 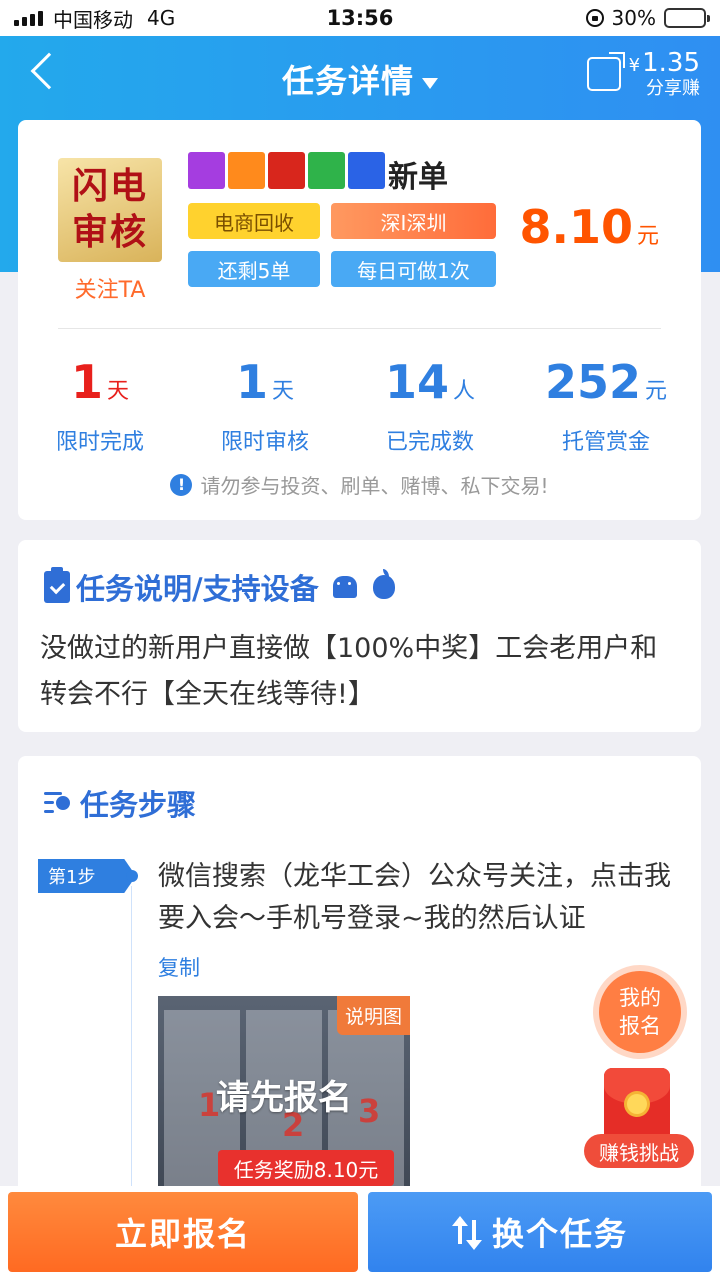 What do you see at coordinates (605, 442) in the screenshot?
I see `stat-label: 托管赏金` at bounding box center [605, 442].